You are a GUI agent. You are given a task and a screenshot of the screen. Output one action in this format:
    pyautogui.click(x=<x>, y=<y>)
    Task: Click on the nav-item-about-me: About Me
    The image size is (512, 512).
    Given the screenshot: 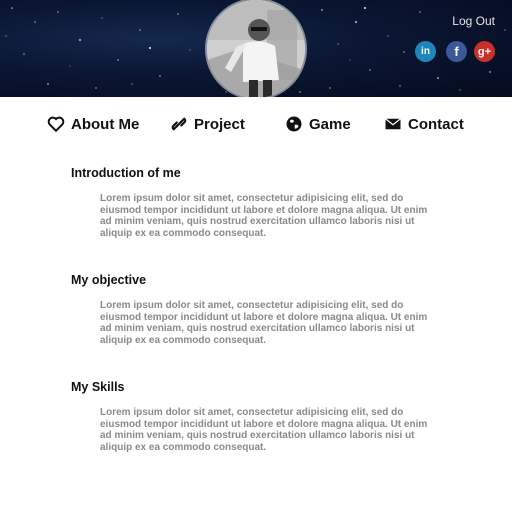 What is the action you would take?
    pyautogui.click(x=93, y=124)
    